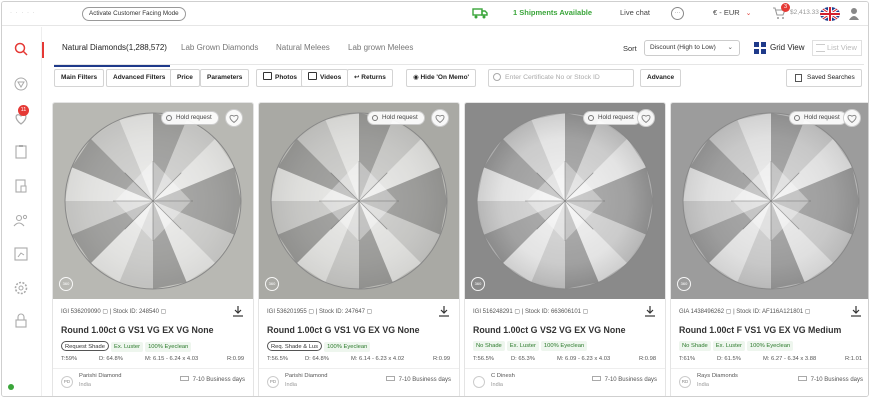  What do you see at coordinates (21, 49) in the screenshot?
I see `search-icon` at bounding box center [21, 49].